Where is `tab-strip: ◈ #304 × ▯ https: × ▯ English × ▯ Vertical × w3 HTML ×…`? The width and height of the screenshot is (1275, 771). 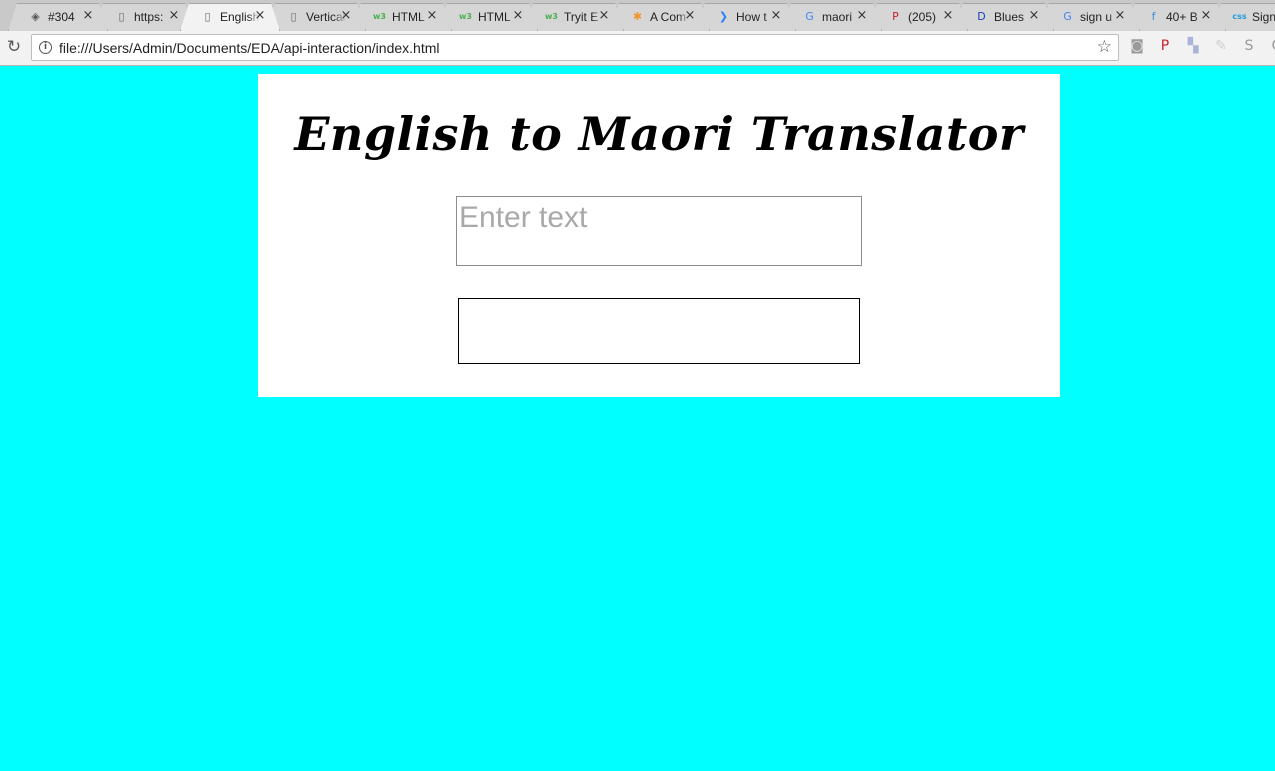 tab-strip: ◈ #304 × ▯ https: × ▯ English × ▯ Vertical × w3 HTML ×… is located at coordinates (637, 15).